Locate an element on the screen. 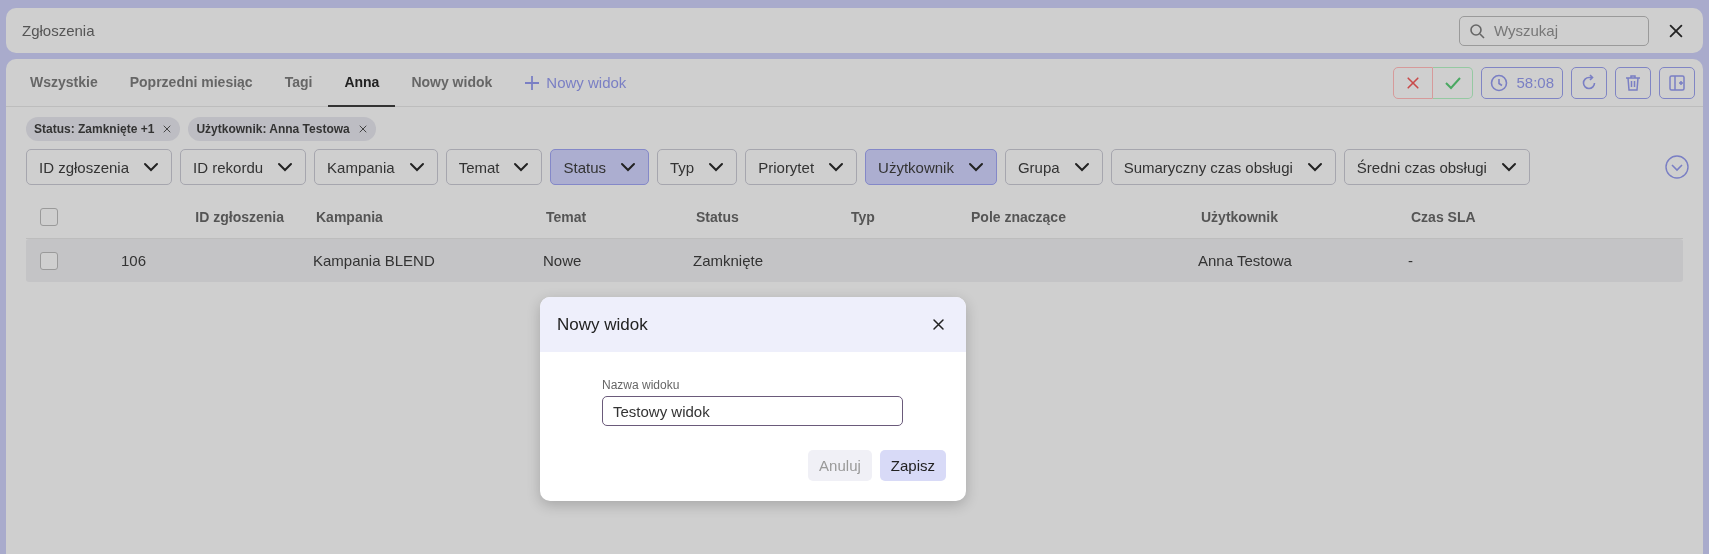 Image resolution: width=1709 pixels, height=554 pixels. clock-icon is located at coordinates (1499, 82).